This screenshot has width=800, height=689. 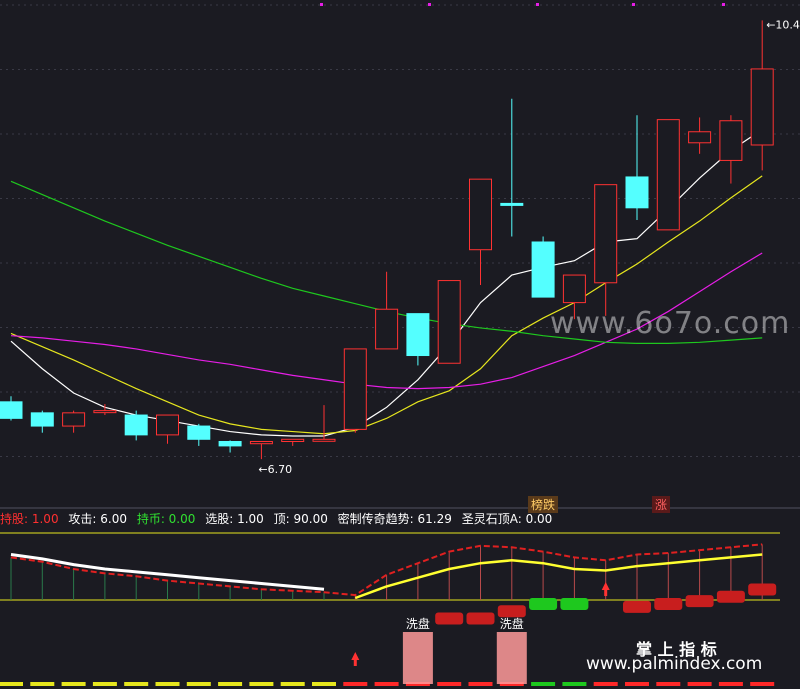 What do you see at coordinates (97, 519) in the screenshot?
I see `readout-attack: 攻击: 6.00` at bounding box center [97, 519].